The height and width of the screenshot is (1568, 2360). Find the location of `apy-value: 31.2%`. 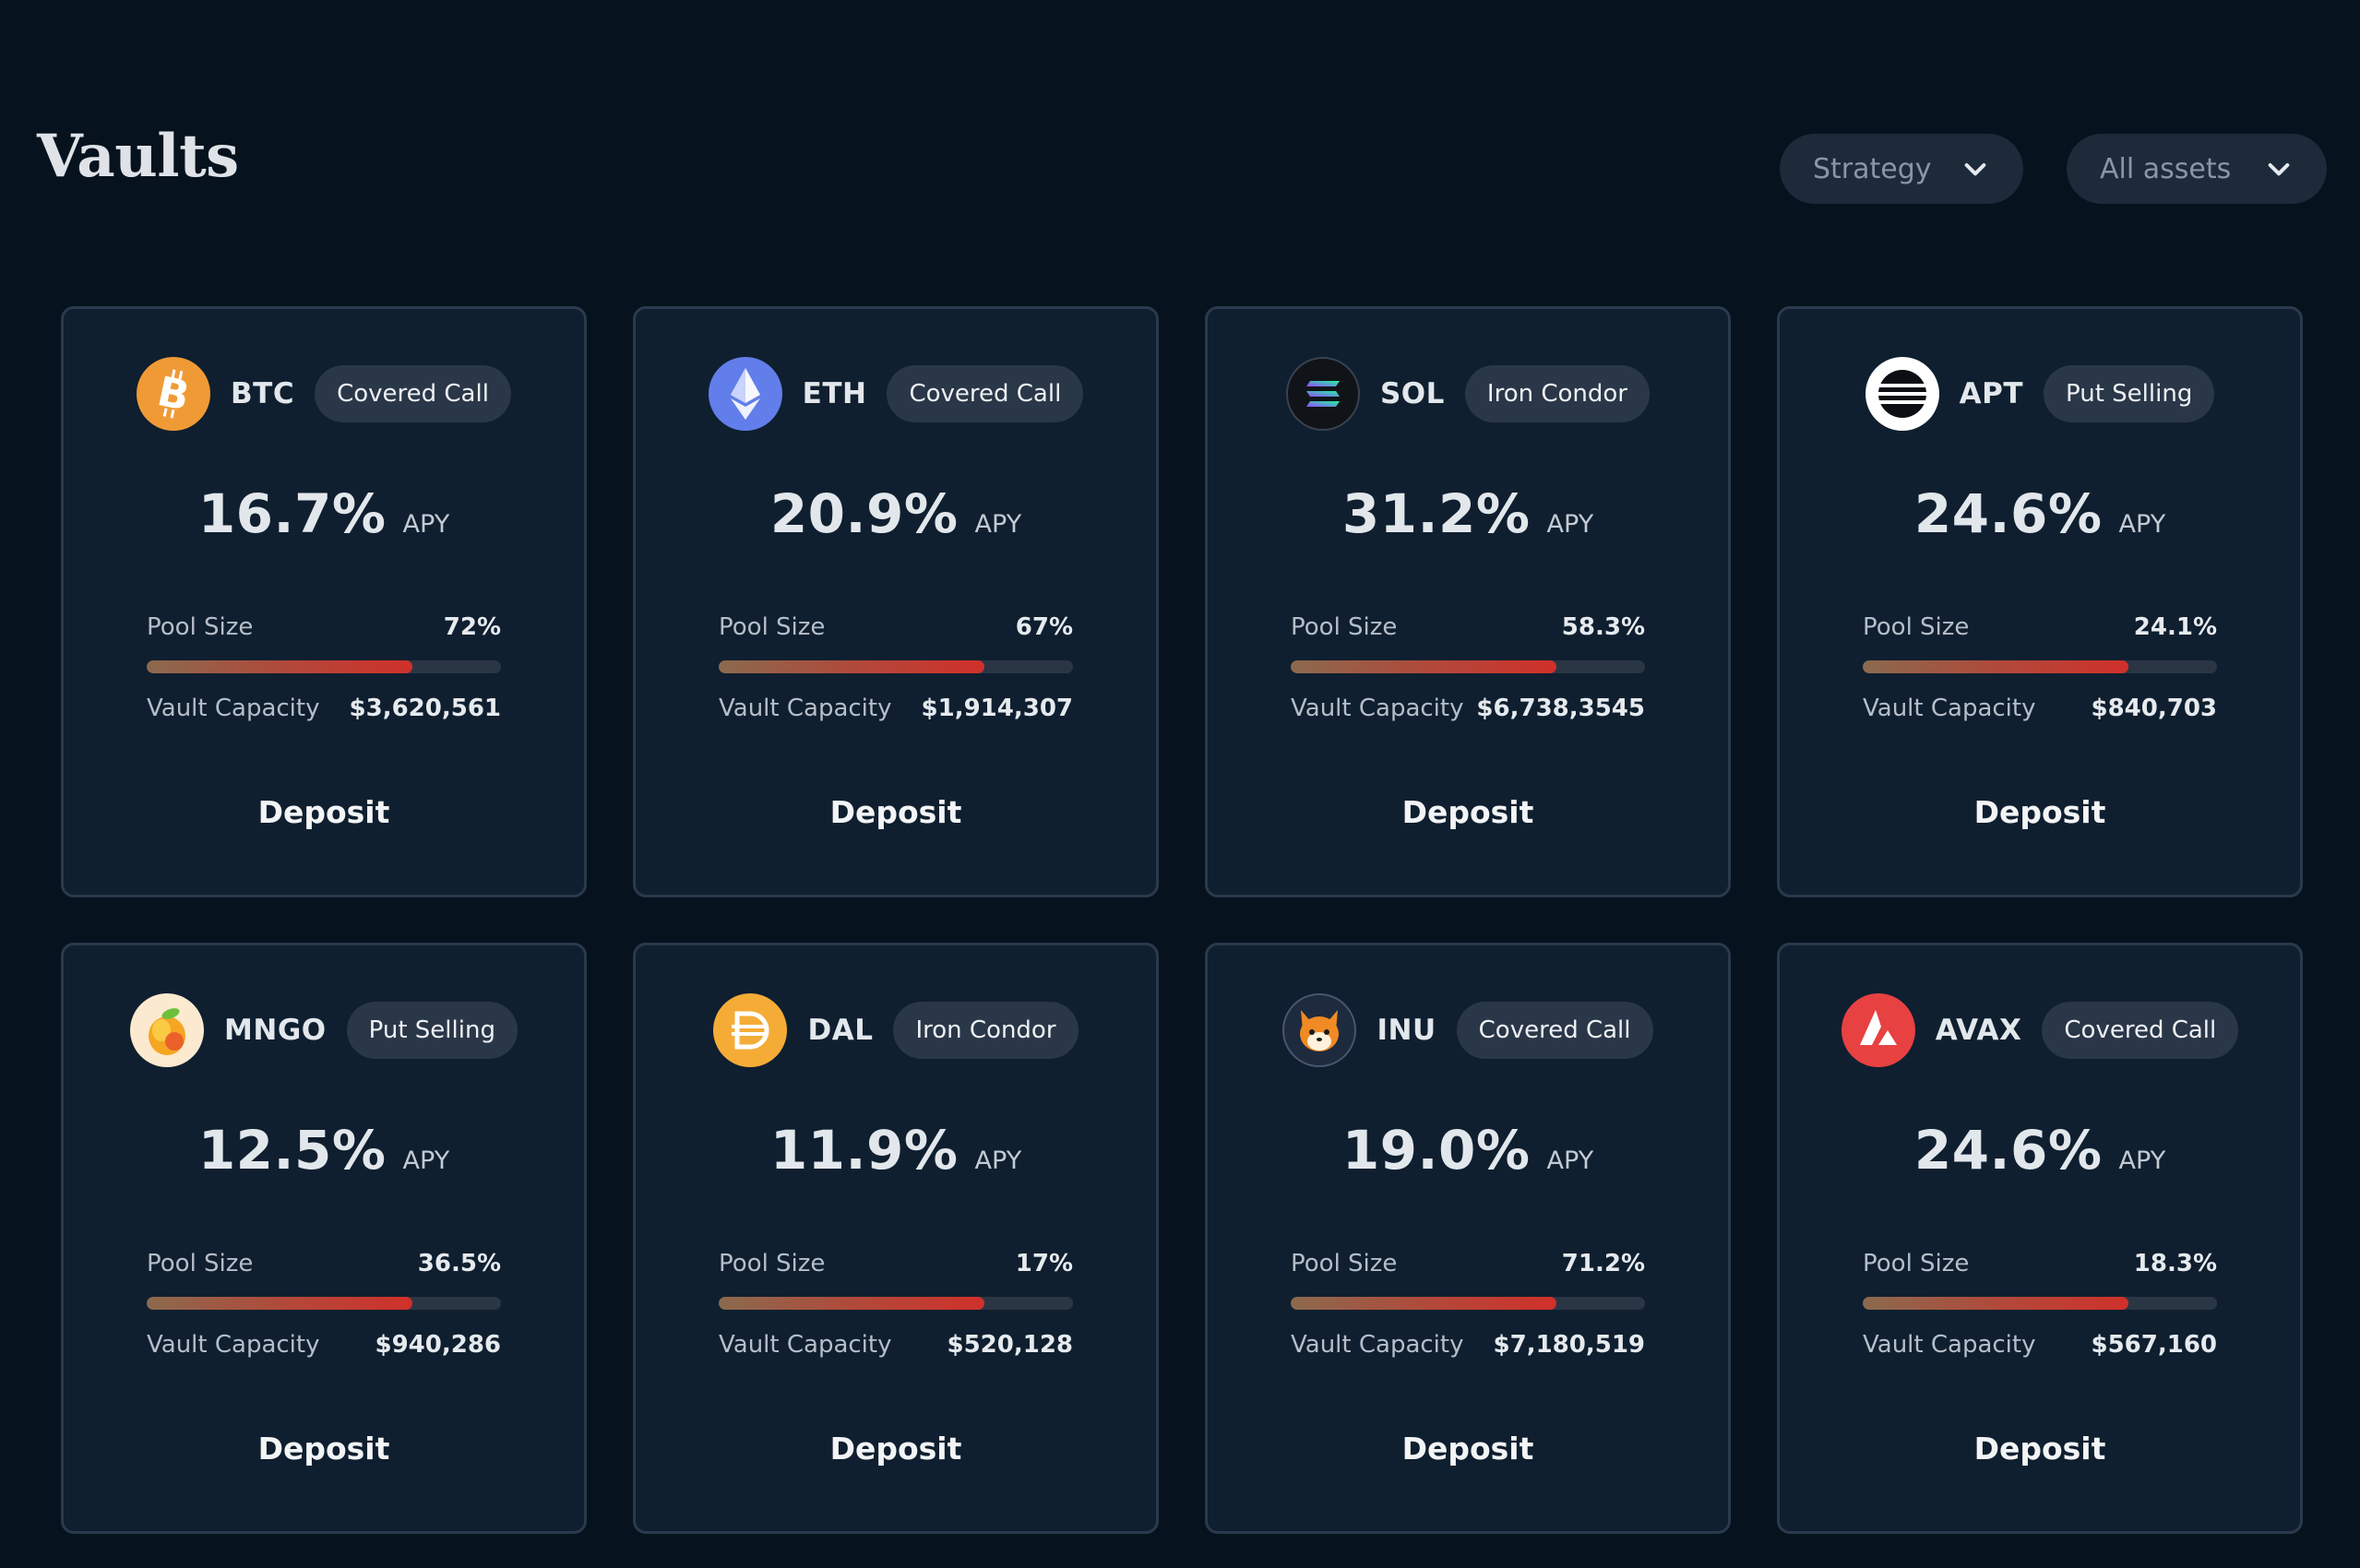

apy-value: 31.2% is located at coordinates (1436, 513).